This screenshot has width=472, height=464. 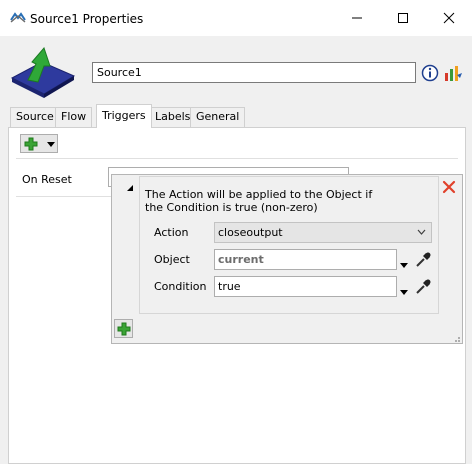 I want to click on tab-source: Source, so click(x=35, y=117).